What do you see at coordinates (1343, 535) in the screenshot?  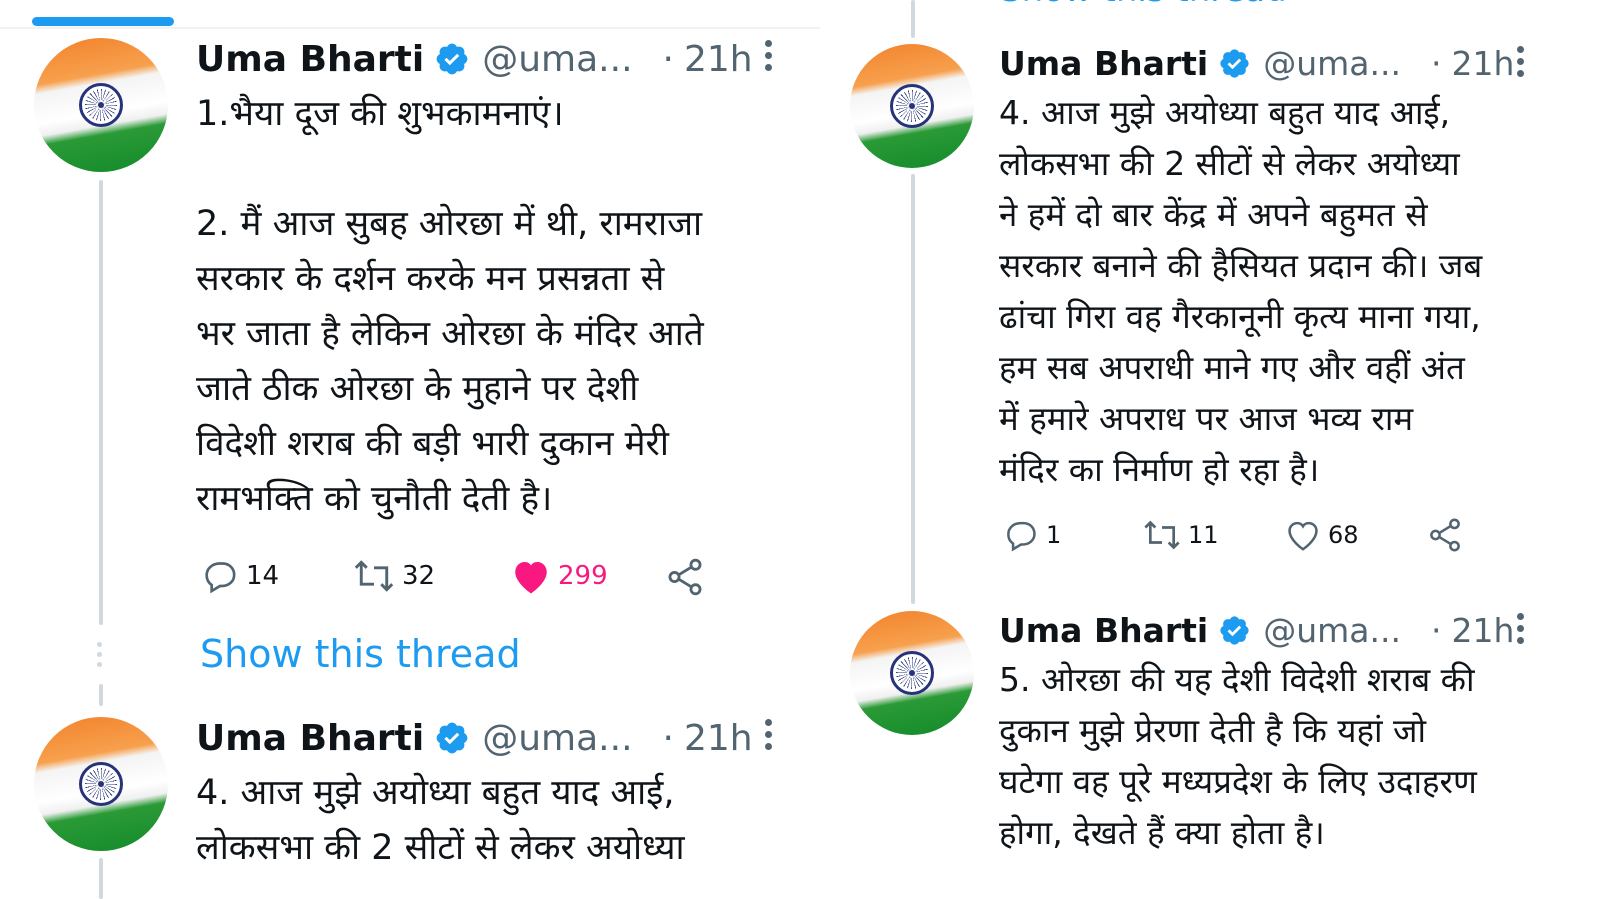 I see `like-count: 68` at bounding box center [1343, 535].